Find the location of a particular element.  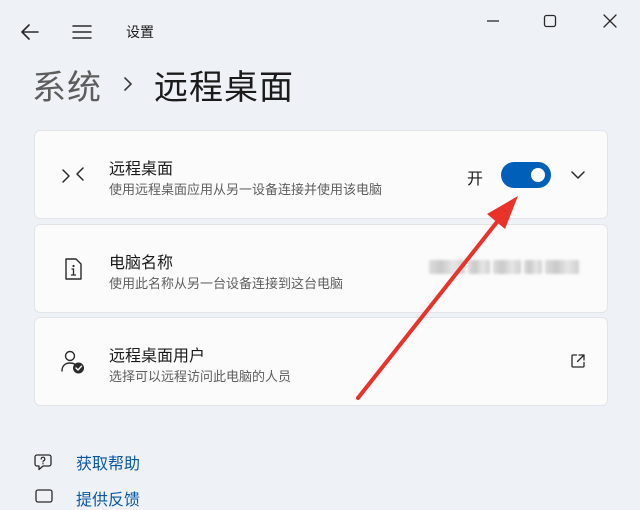

navigation-menu-button is located at coordinates (82, 32).